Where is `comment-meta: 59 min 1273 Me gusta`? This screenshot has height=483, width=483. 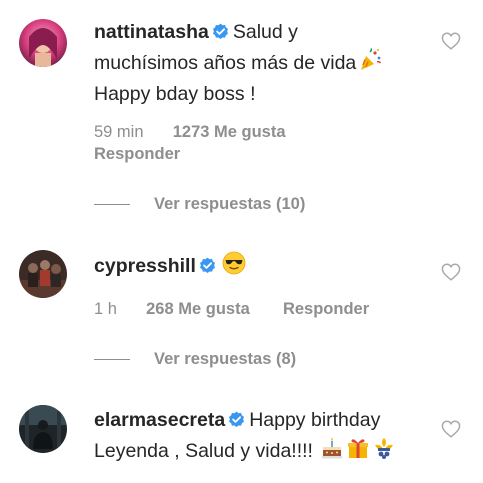
comment-meta: 59 min 1273 Me gusta is located at coordinates (190, 132).